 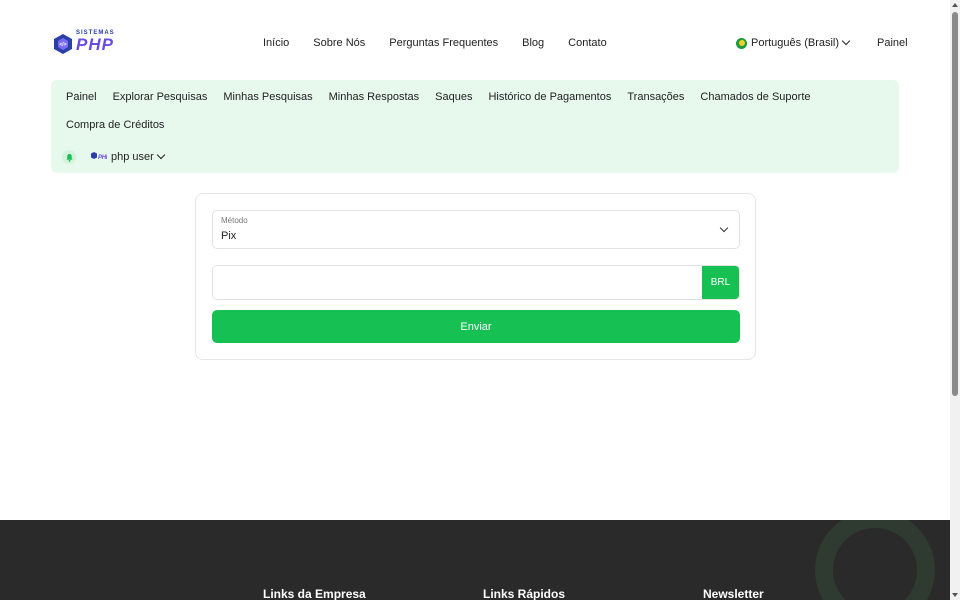 I want to click on footer-heading-links-rapidos: Links Rápidos, so click(x=524, y=593).